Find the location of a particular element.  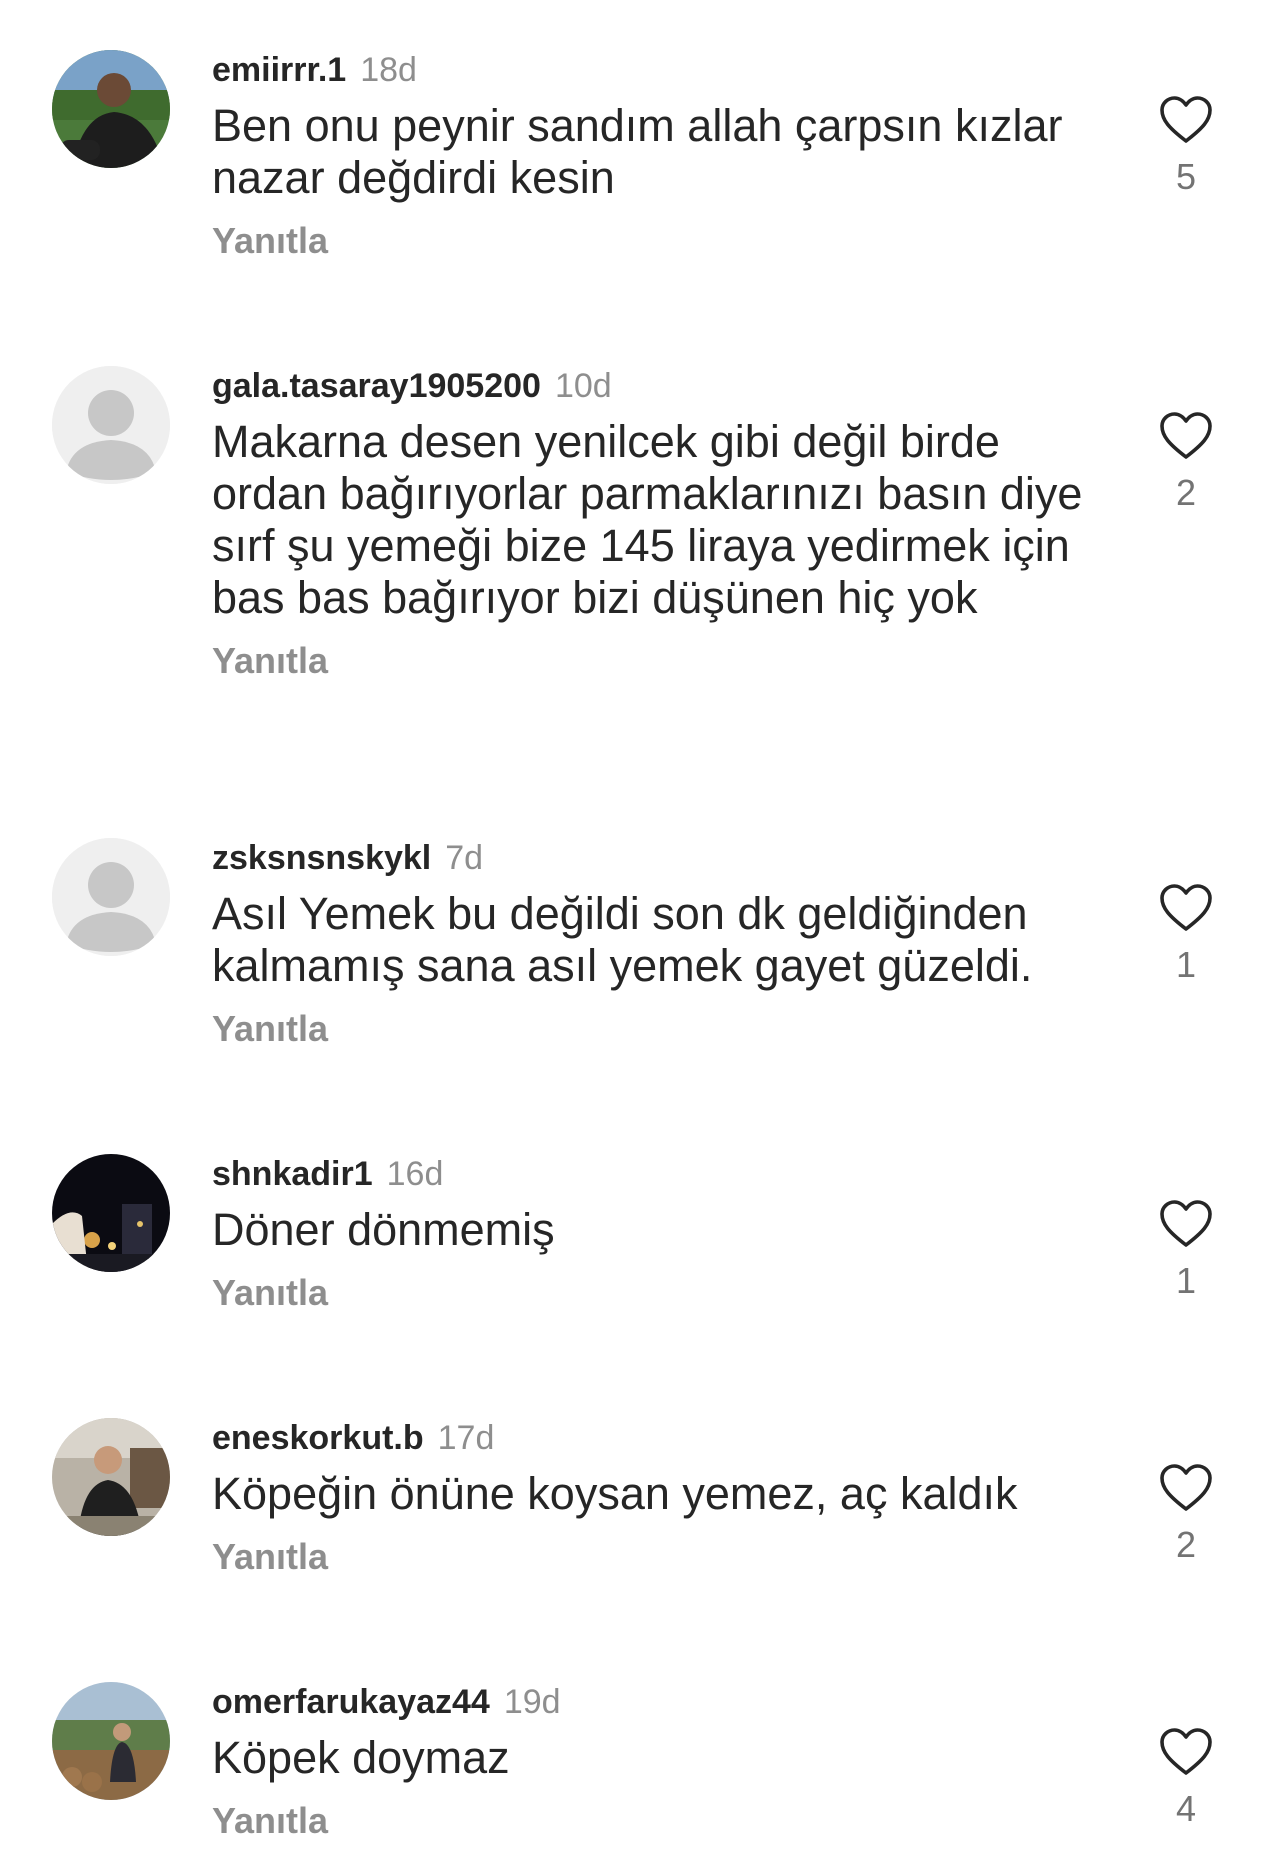

comment-time: 7d is located at coordinates (464, 858).